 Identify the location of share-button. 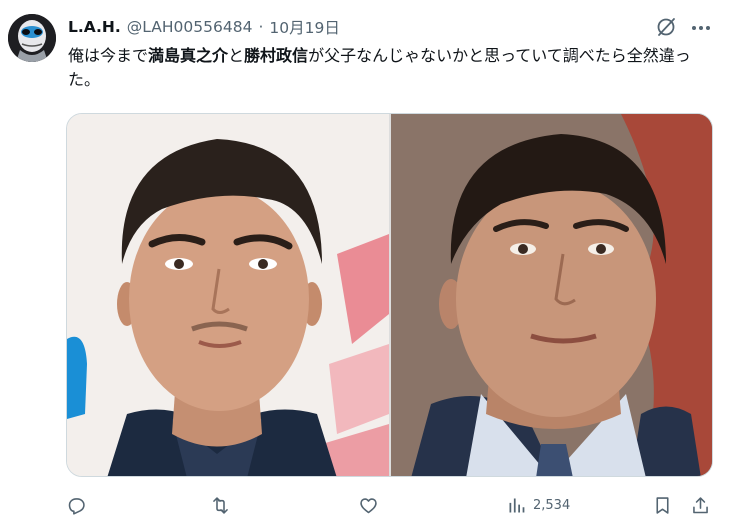
(700, 505).